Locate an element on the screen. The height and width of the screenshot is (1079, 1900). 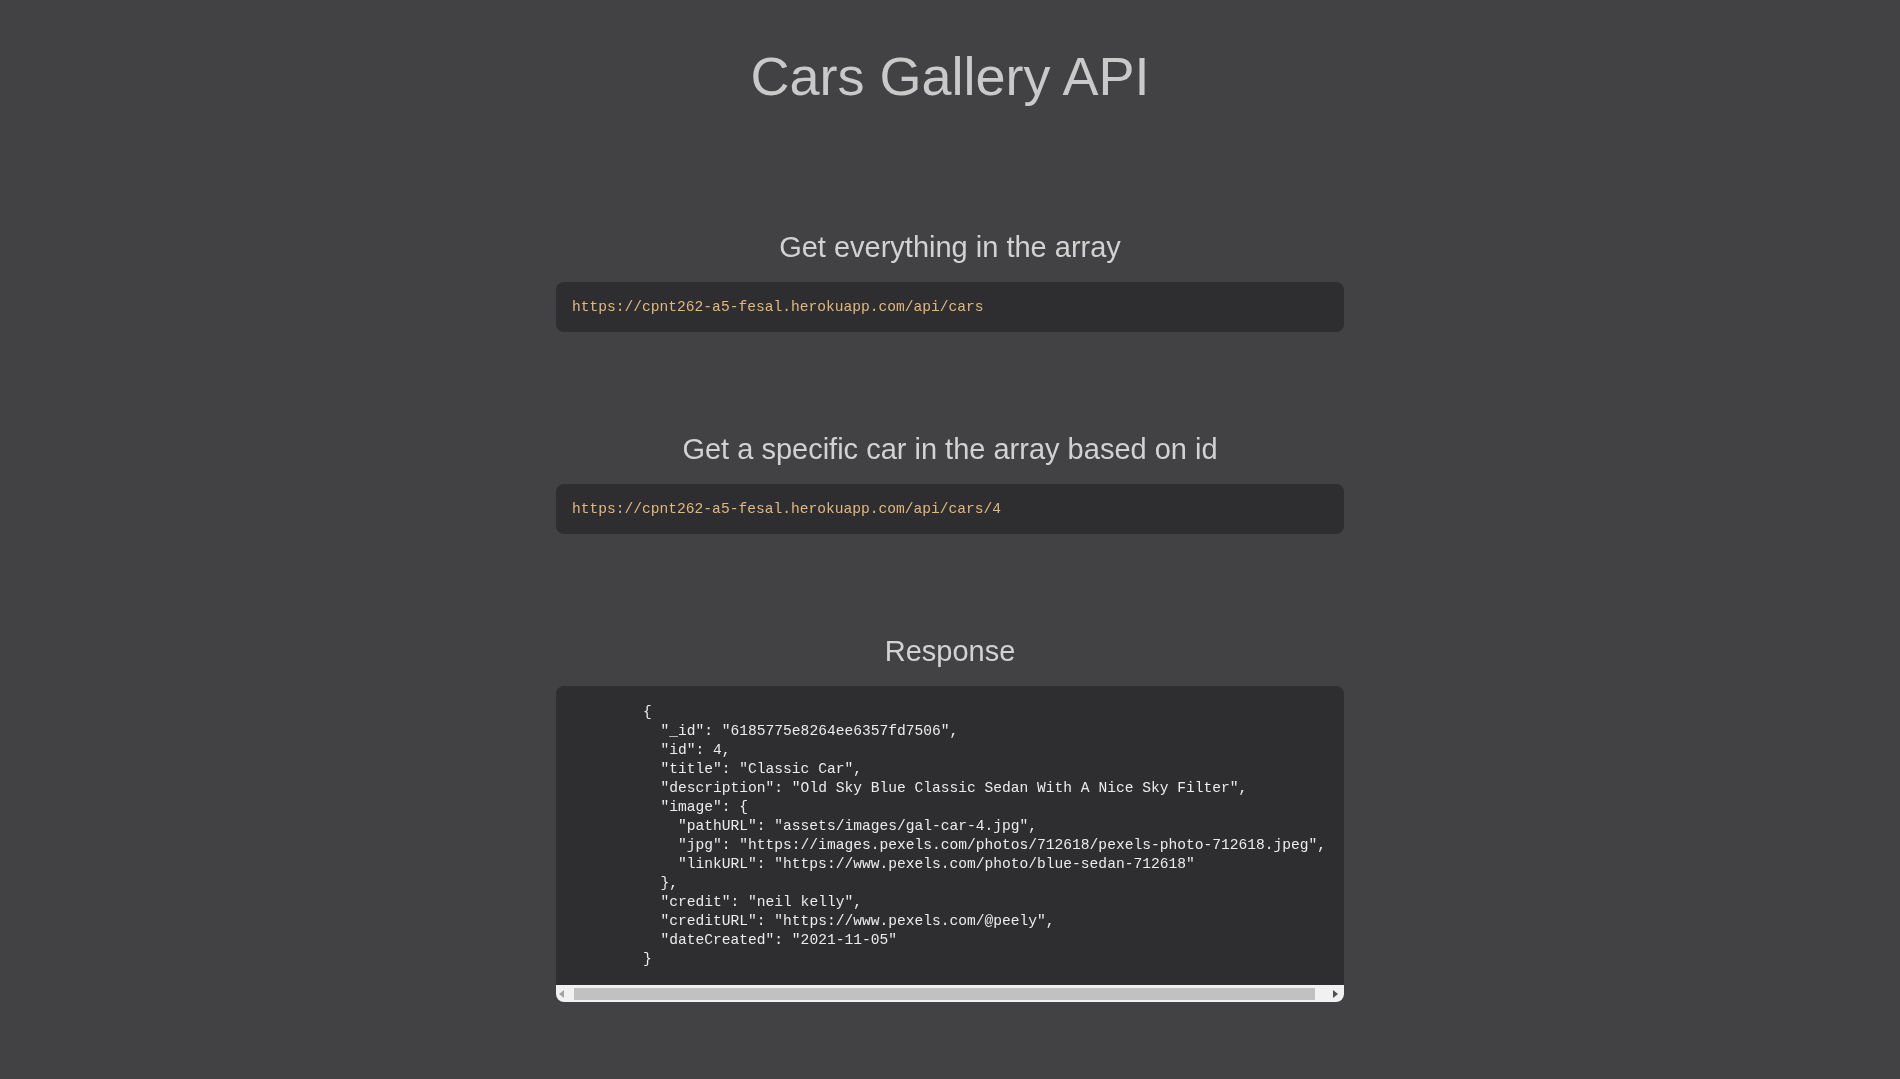
code-line: "jpg": "https://images.pexels.com/photos/712618/pexels-photo-712618.jpeg", is located at coordinates (1002, 845).